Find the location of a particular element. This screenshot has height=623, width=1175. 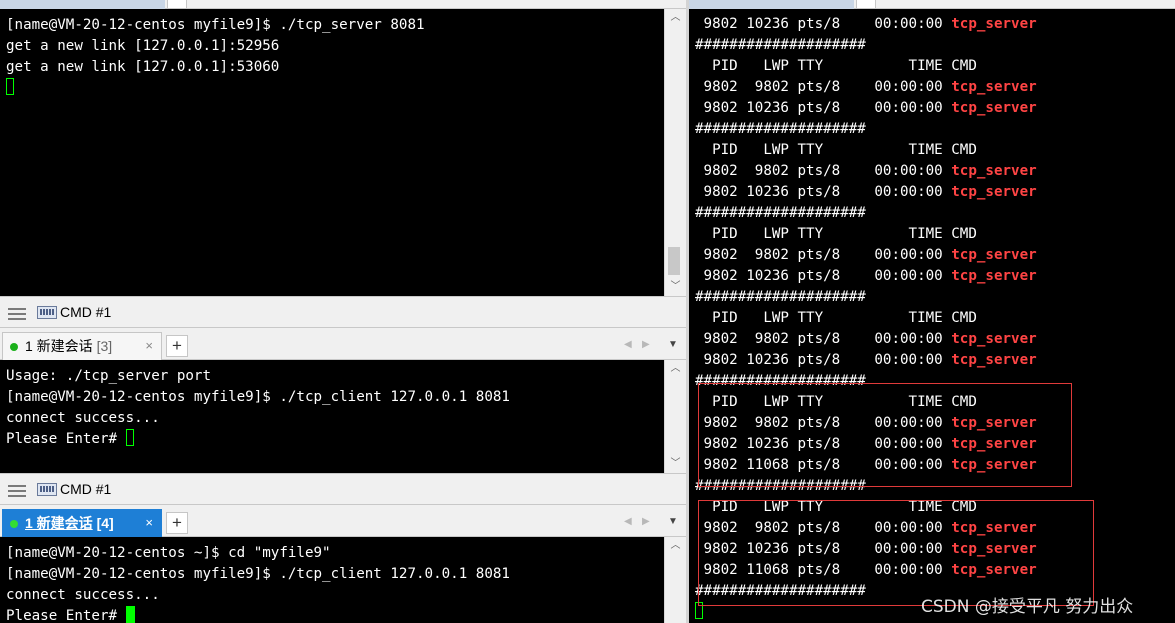

terminal-line: get a new link [127.0.0.1]:52956 is located at coordinates (143, 46).